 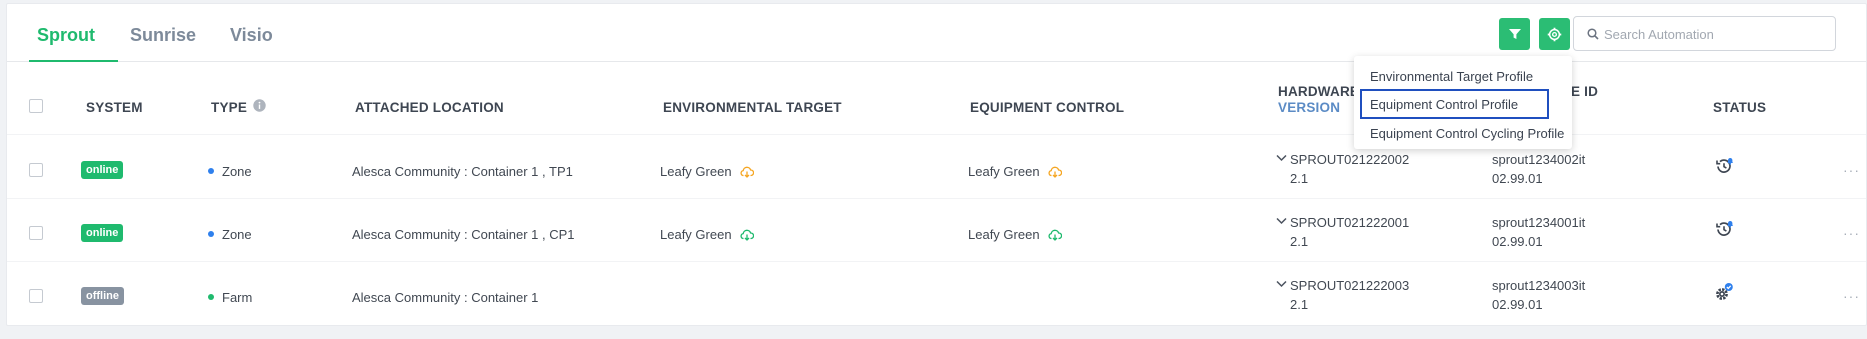 I want to click on device-id-cell: sprout1234001it, so click(x=1539, y=222).